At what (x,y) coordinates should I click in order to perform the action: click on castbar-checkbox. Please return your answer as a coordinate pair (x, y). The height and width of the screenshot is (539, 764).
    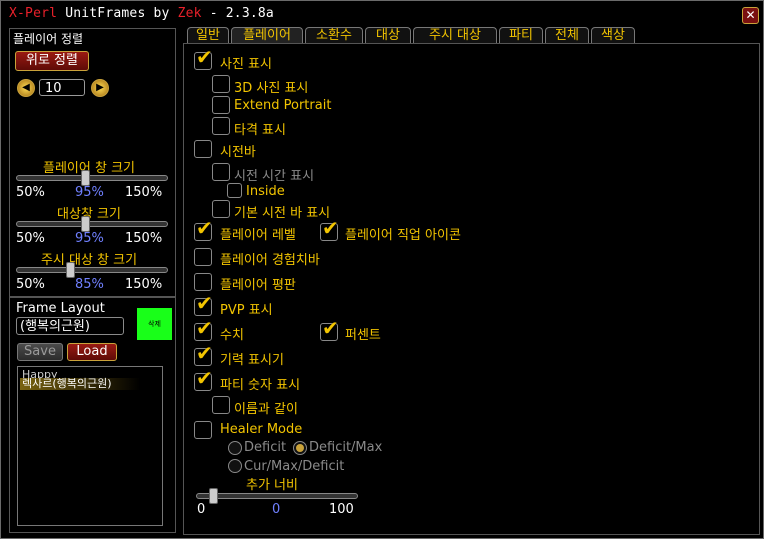
    Looking at the image, I should click on (203, 149).